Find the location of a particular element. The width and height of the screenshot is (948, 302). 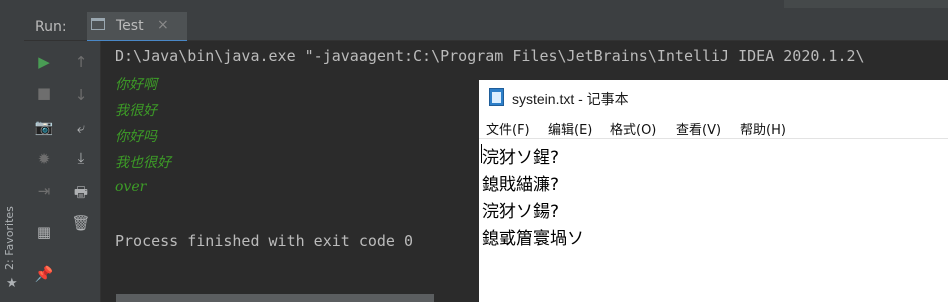

menu-help: 帮助(H) is located at coordinates (763, 128).